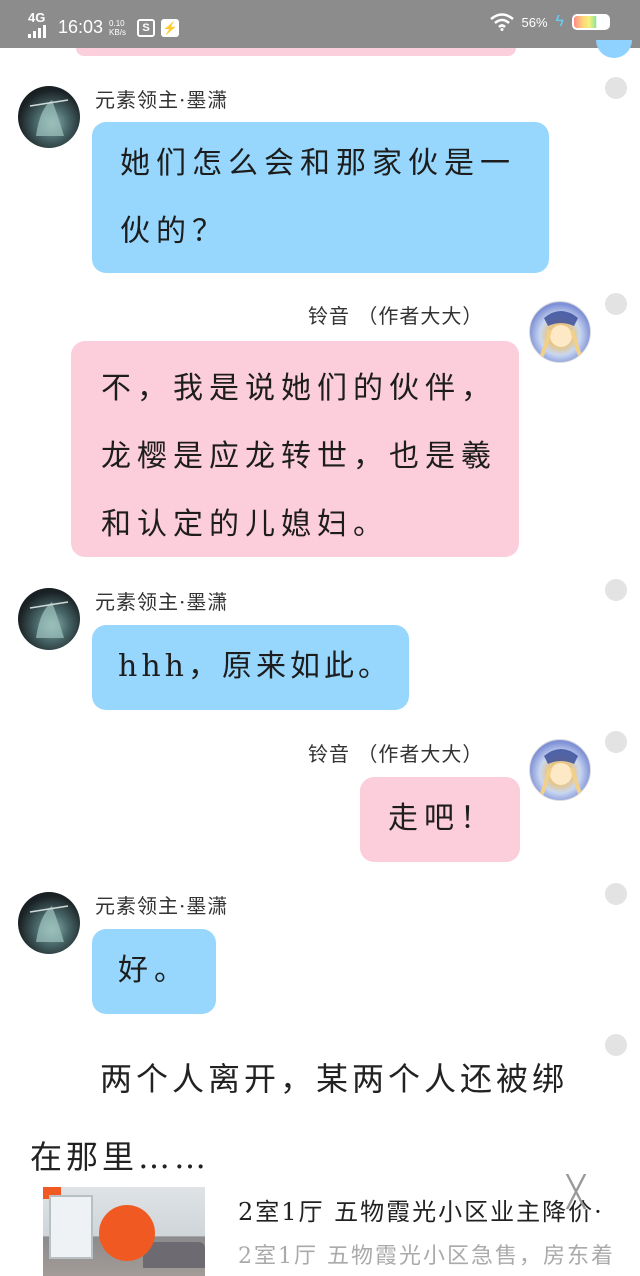 The width and height of the screenshot is (640, 1276). What do you see at coordinates (245, 524) in the screenshot?
I see `message-line: 和认定的儿媳妇。` at bounding box center [245, 524].